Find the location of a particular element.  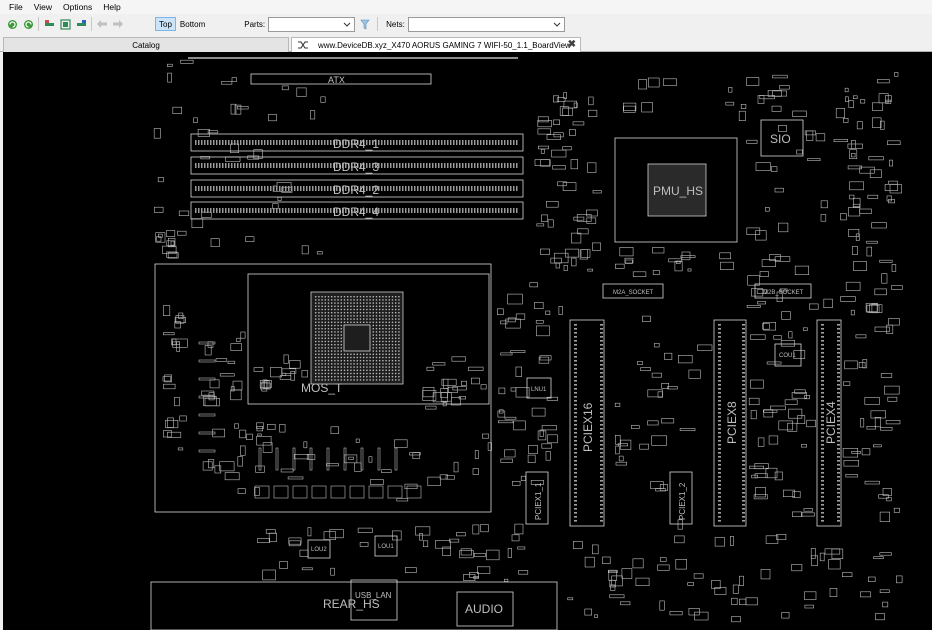

cou1-label: COU1 is located at coordinates (787, 356).